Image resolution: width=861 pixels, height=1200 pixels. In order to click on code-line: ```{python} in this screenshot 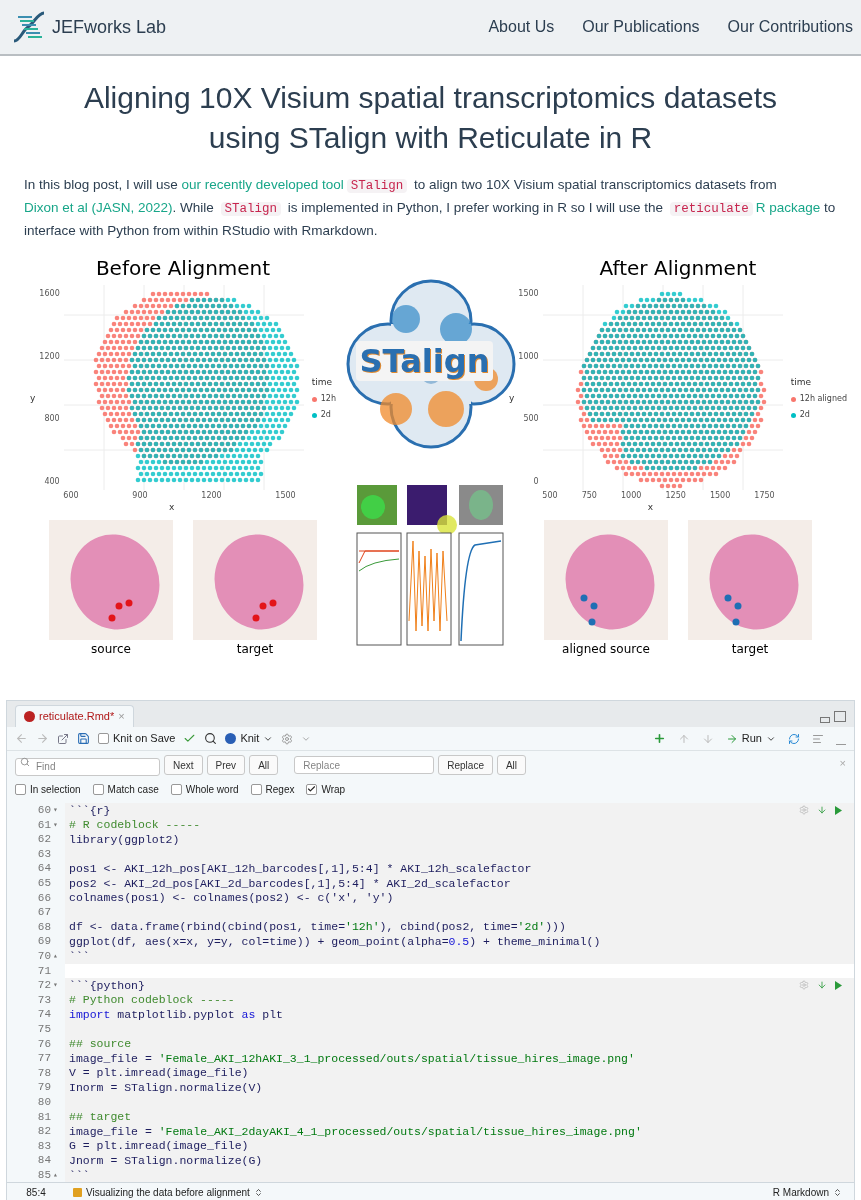, I will do `click(106, 985)`.